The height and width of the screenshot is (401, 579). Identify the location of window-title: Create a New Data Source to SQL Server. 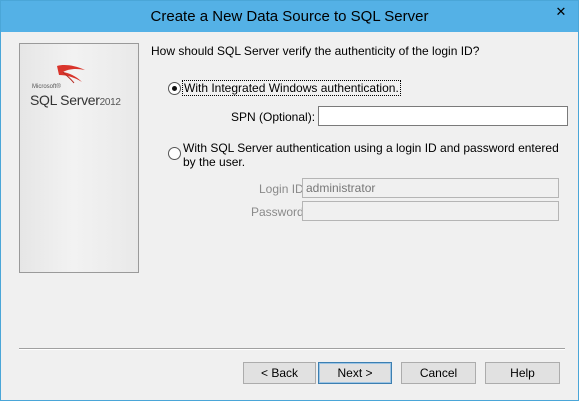
(289, 16).